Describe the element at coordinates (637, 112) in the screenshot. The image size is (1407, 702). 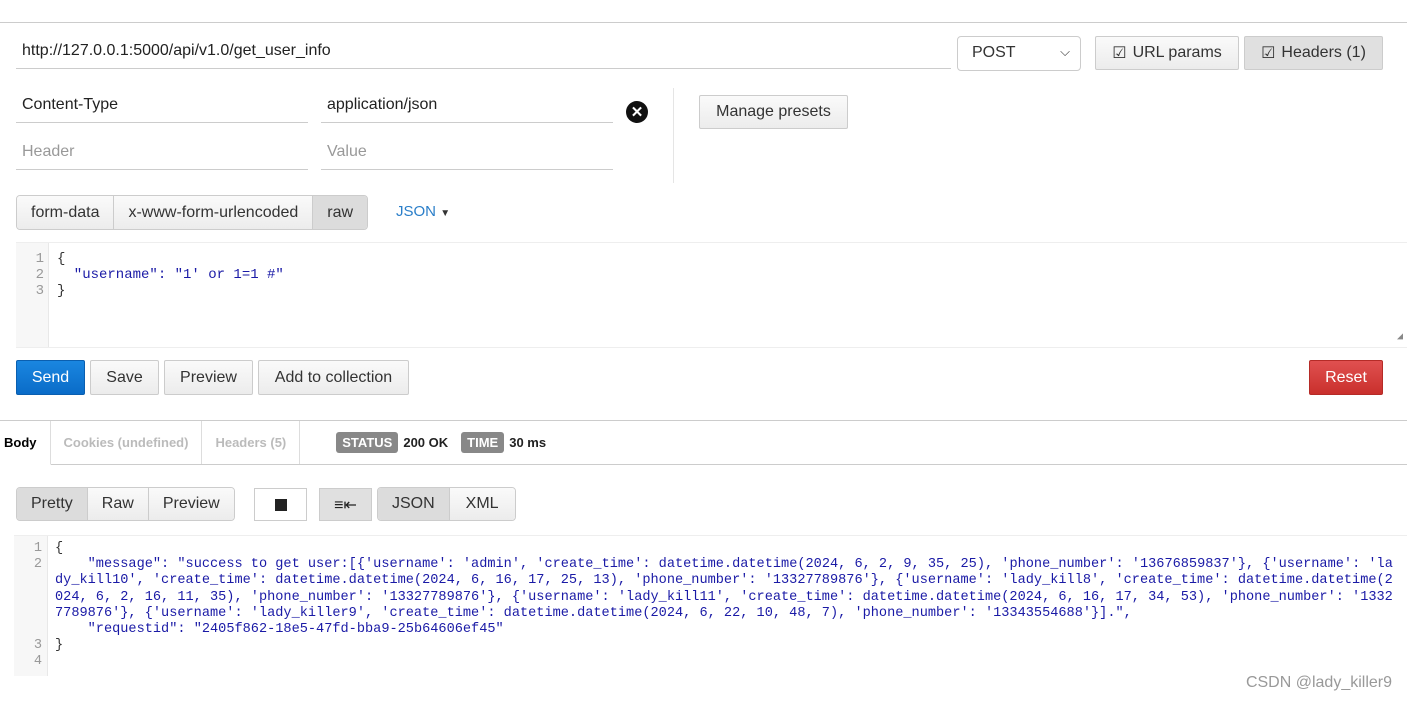
I see `remove-header-icon: ✕` at that location.